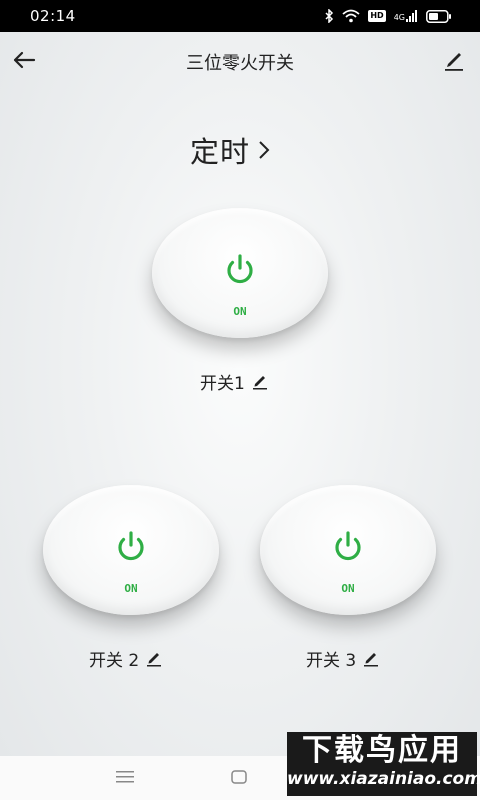  I want to click on status-icons: HD 4G, so click(388, 16).